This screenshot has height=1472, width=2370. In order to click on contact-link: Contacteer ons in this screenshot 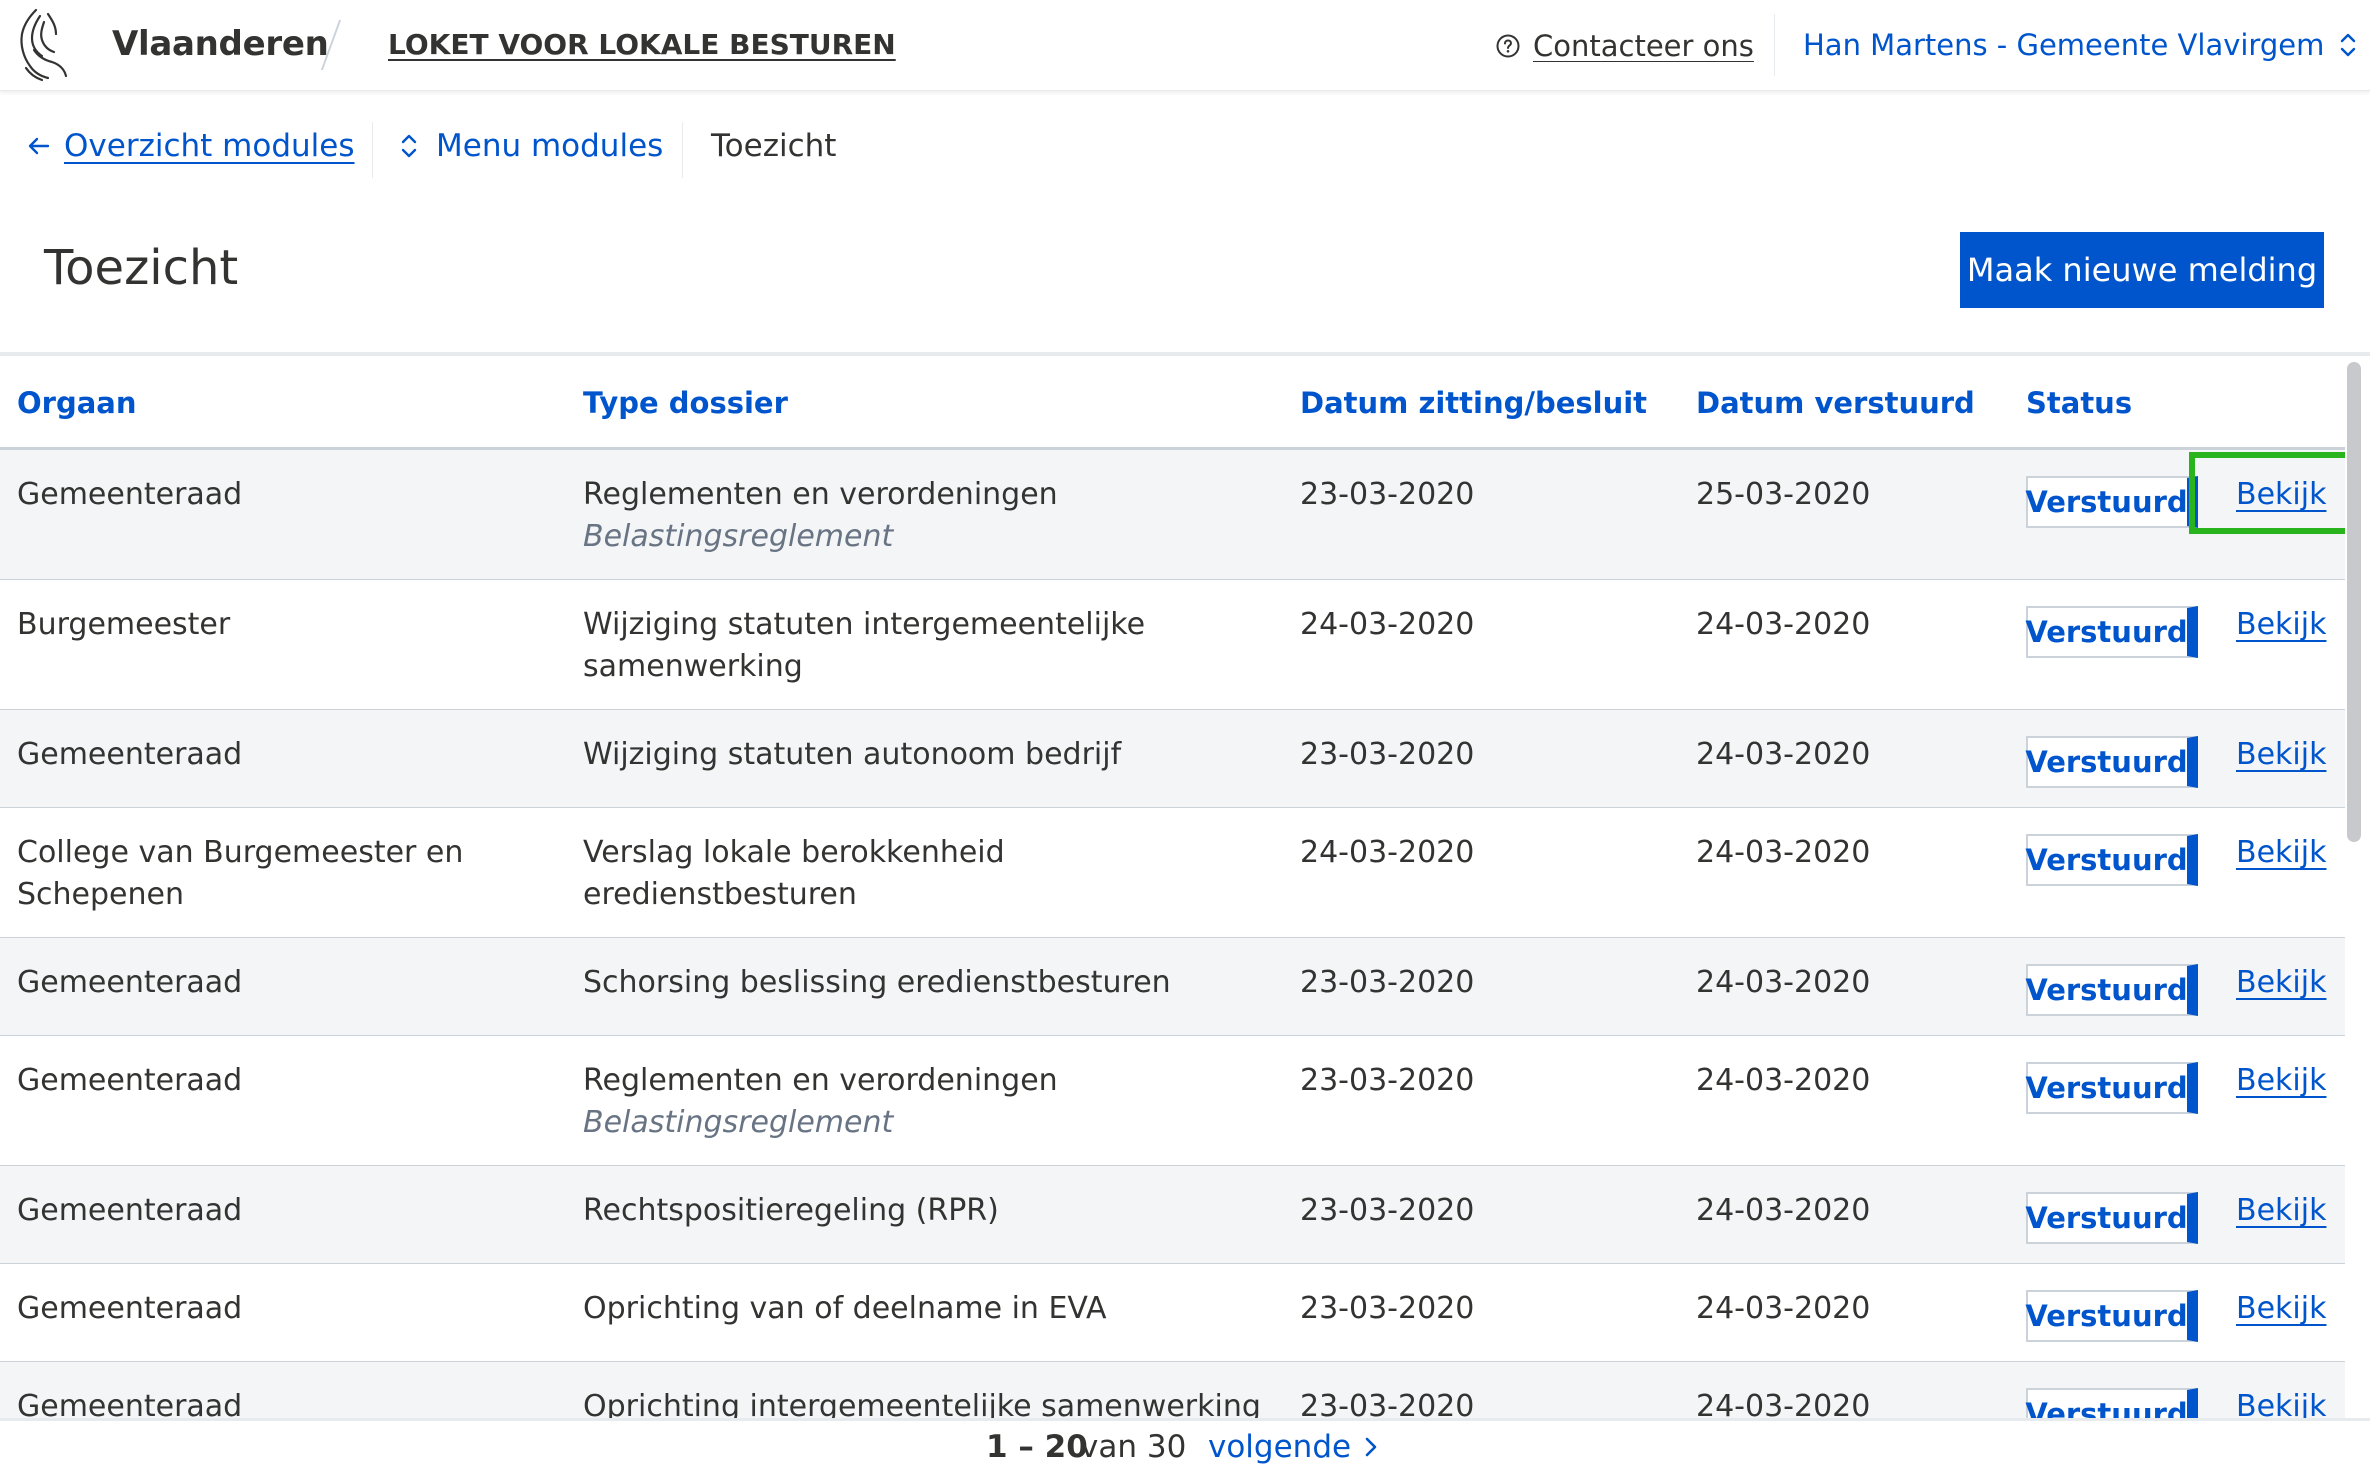, I will do `click(1624, 46)`.